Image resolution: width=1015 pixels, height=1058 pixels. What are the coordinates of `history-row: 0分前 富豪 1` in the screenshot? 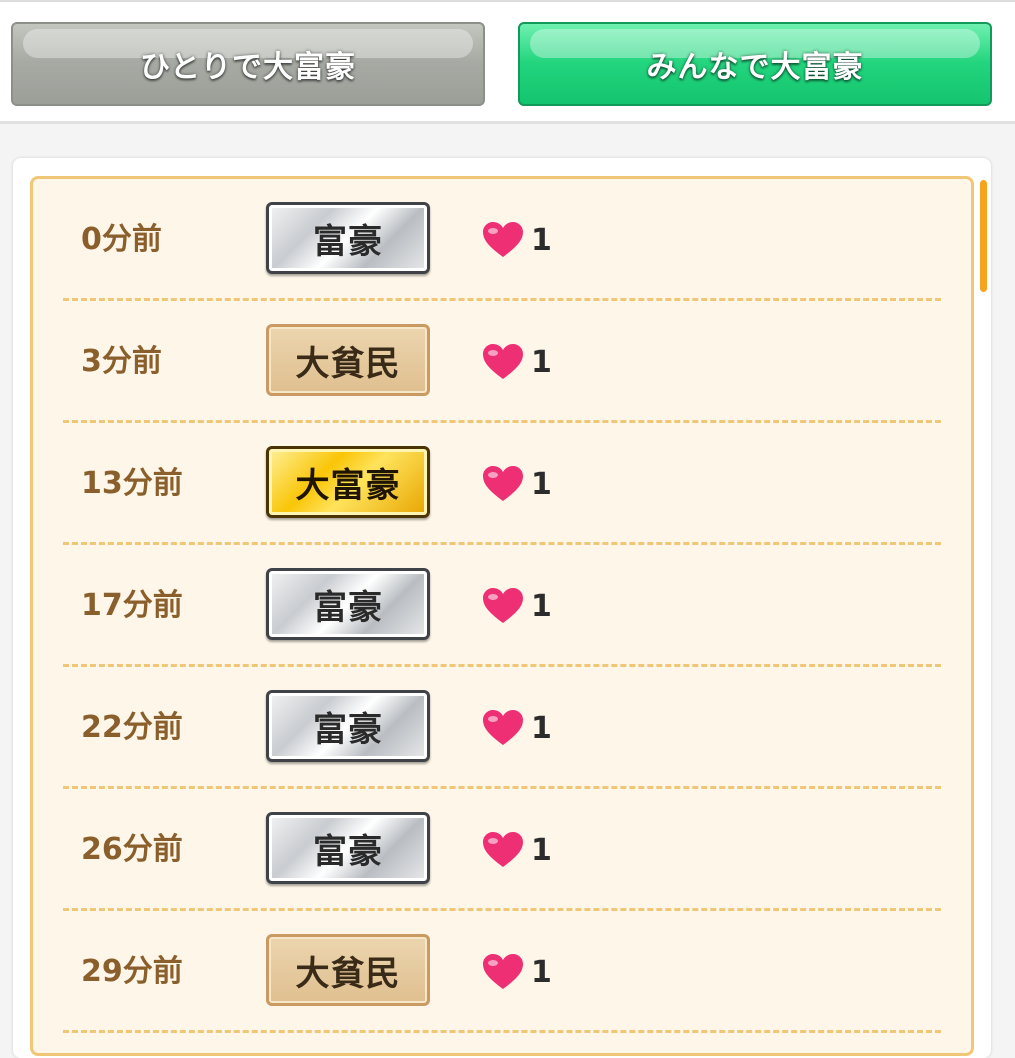 It's located at (502, 240).